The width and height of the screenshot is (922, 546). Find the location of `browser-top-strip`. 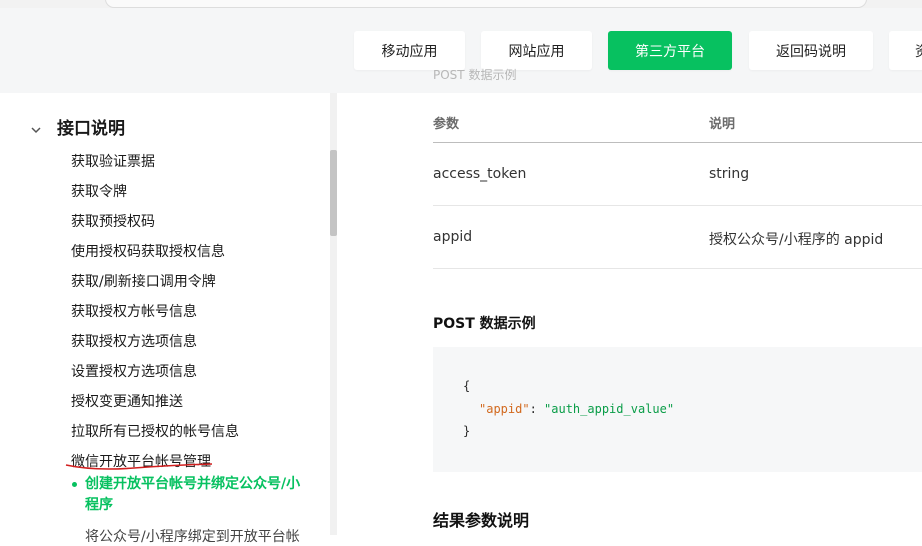

browser-top-strip is located at coordinates (461, 4).